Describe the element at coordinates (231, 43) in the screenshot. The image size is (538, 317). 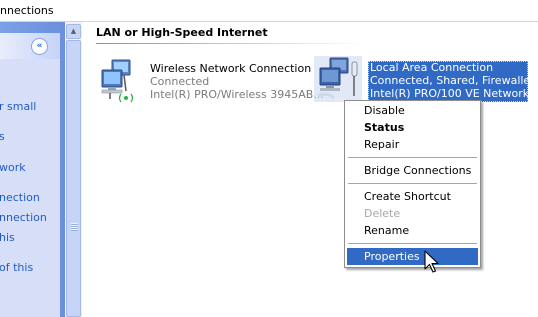
I see `group-divider` at that location.